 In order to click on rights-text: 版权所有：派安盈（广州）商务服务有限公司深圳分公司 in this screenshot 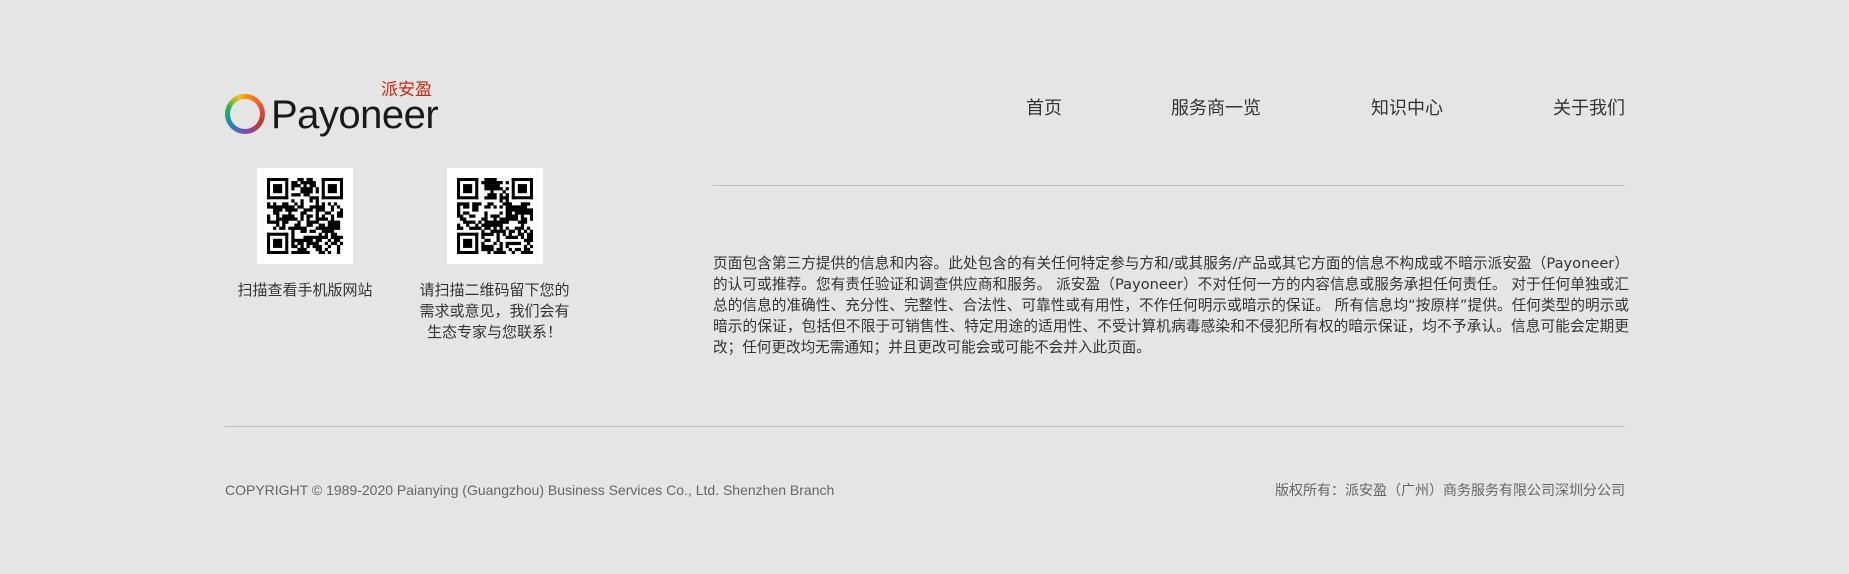, I will do `click(1450, 491)`.